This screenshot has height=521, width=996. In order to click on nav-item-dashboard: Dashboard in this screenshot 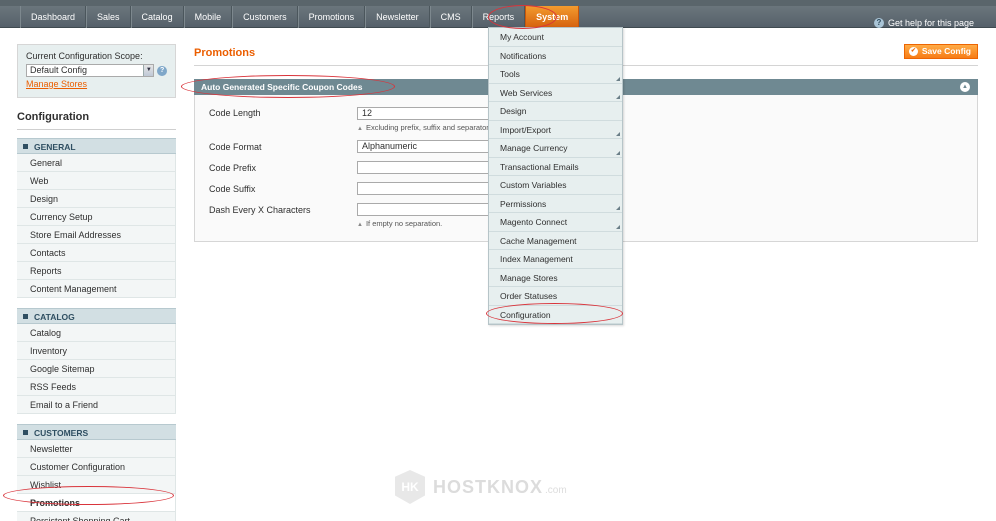, I will do `click(53, 17)`.